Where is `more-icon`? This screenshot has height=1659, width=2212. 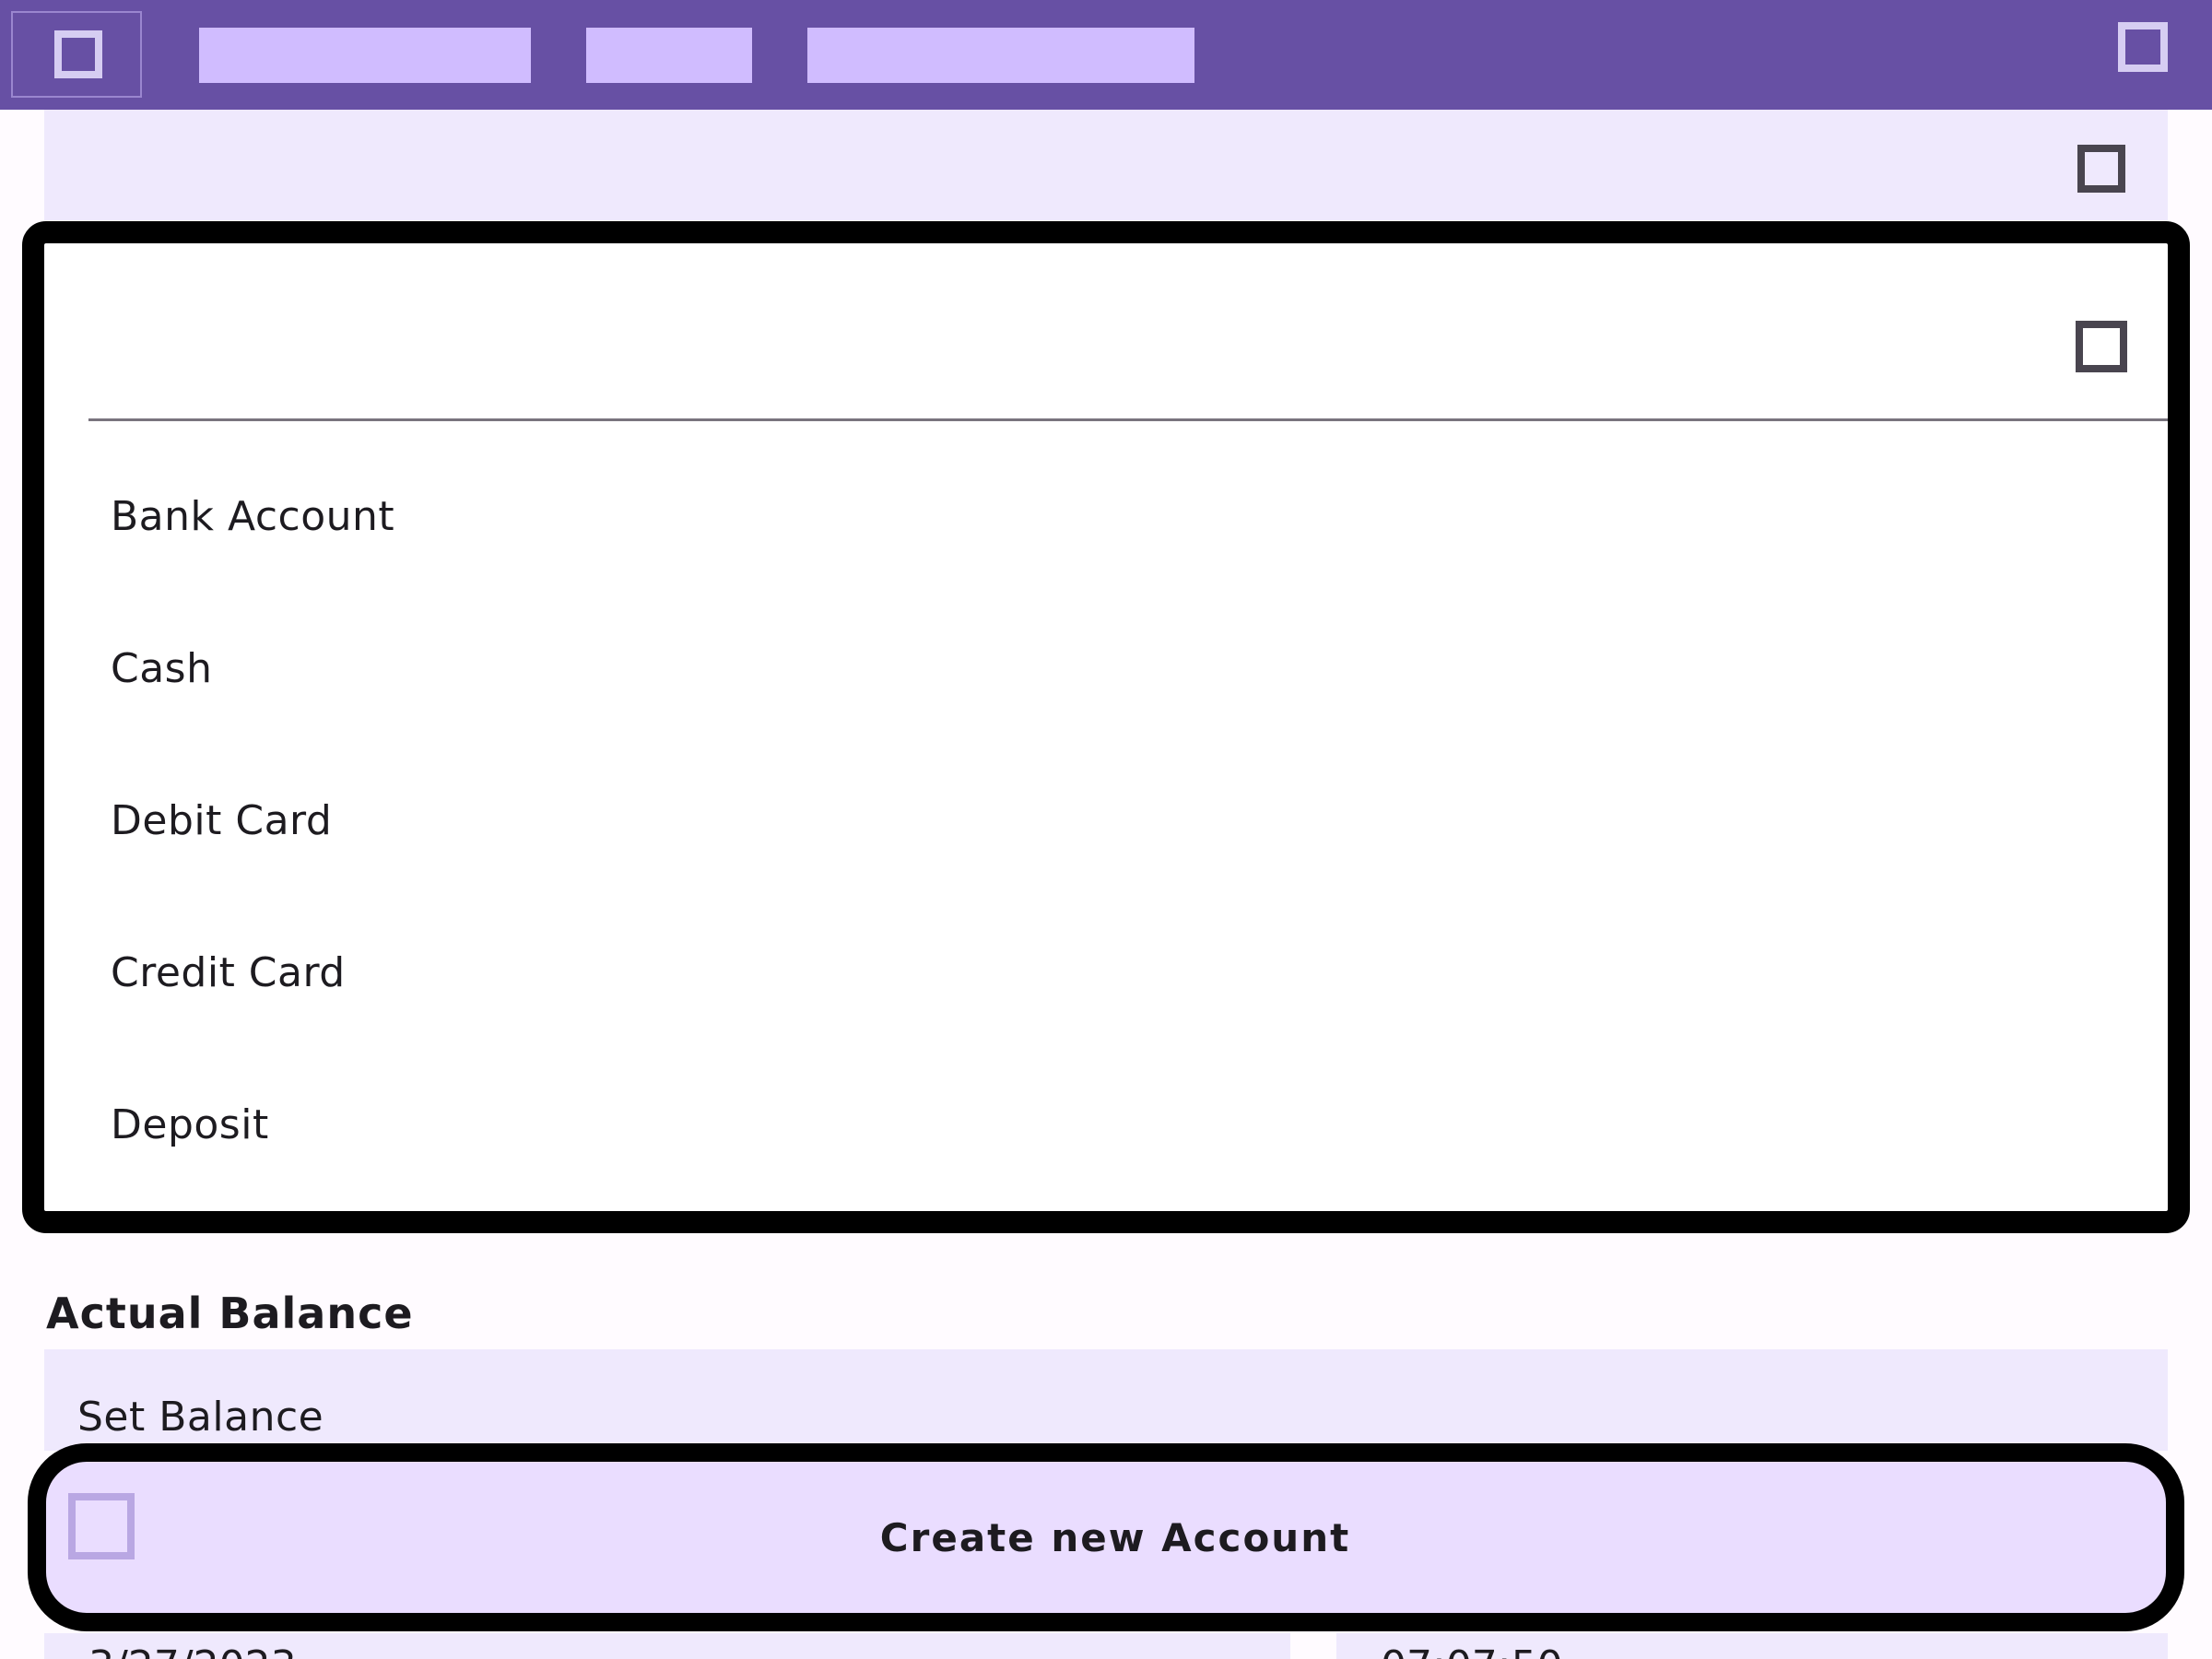 more-icon is located at coordinates (2143, 47).